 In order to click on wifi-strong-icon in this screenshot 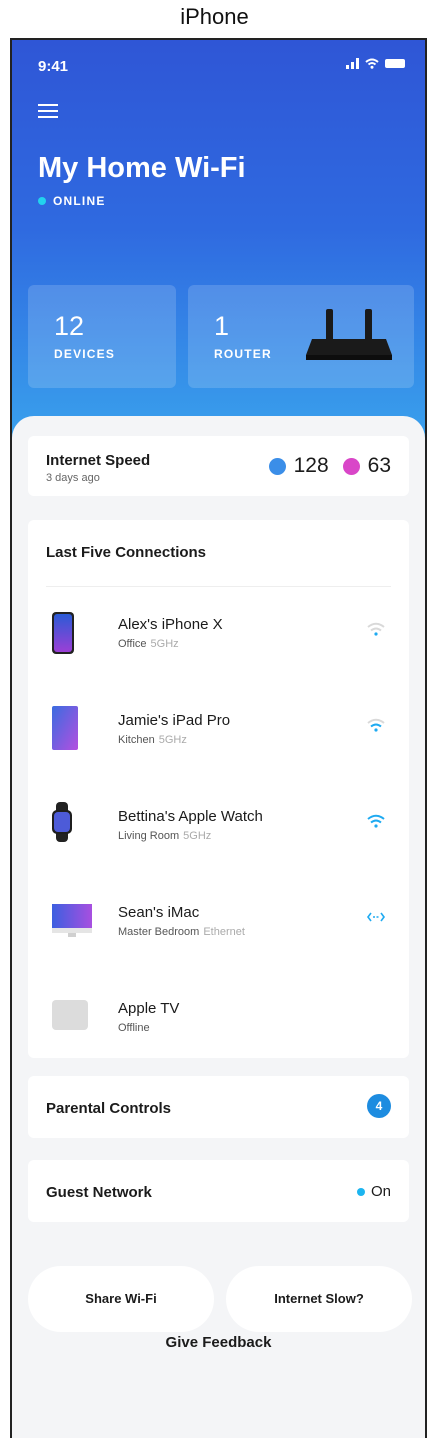, I will do `click(376, 821)`.